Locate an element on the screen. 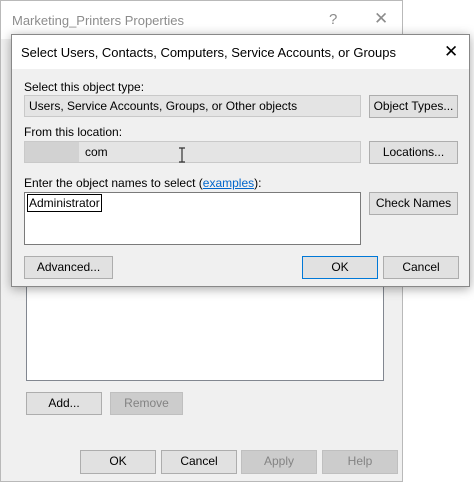 The width and height of the screenshot is (474, 484). object-names-input: Administrator is located at coordinates (192, 218).